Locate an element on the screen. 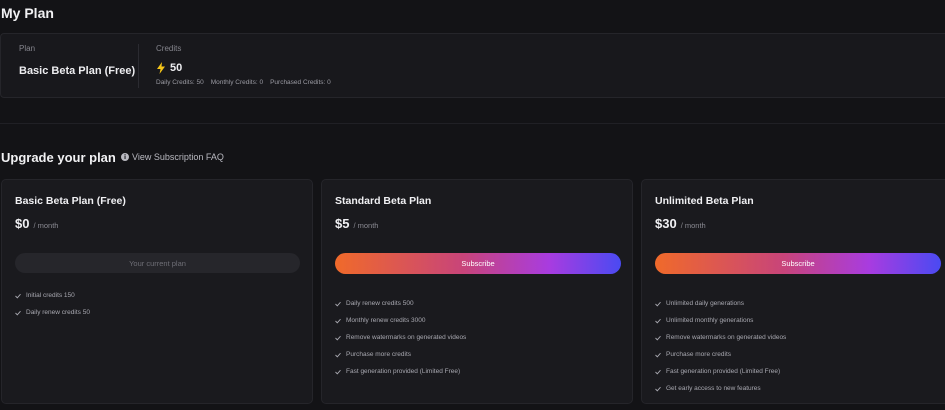 Image resolution: width=945 pixels, height=410 pixels. upgrade-title: Upgrade your plan is located at coordinates (58, 157).